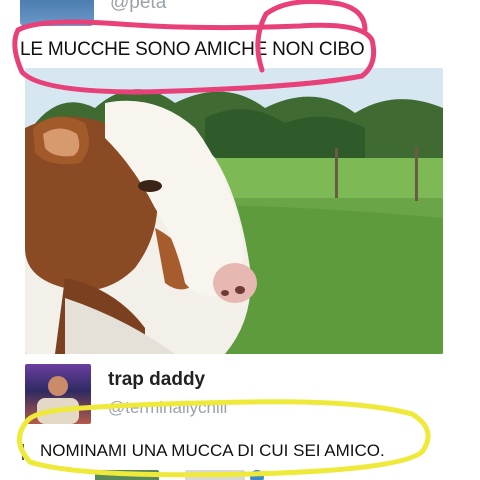  I want to click on reply-author-name: trap daddy, so click(156, 380).